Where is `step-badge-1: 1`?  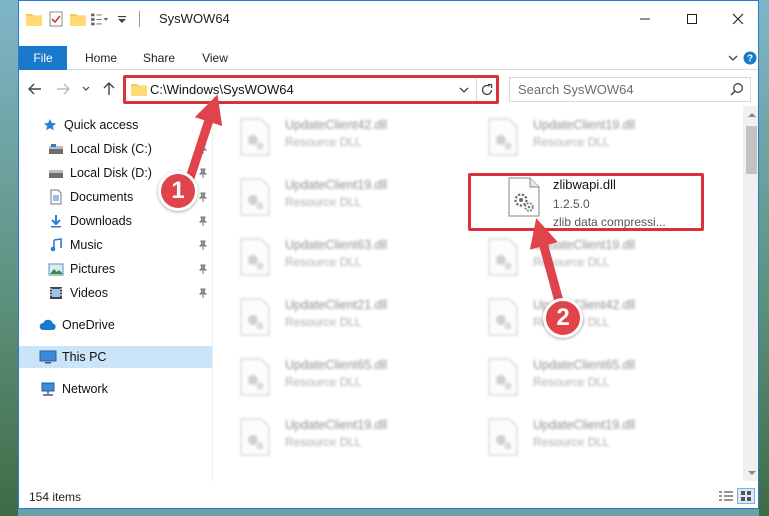
step-badge-1: 1 is located at coordinates (178, 191).